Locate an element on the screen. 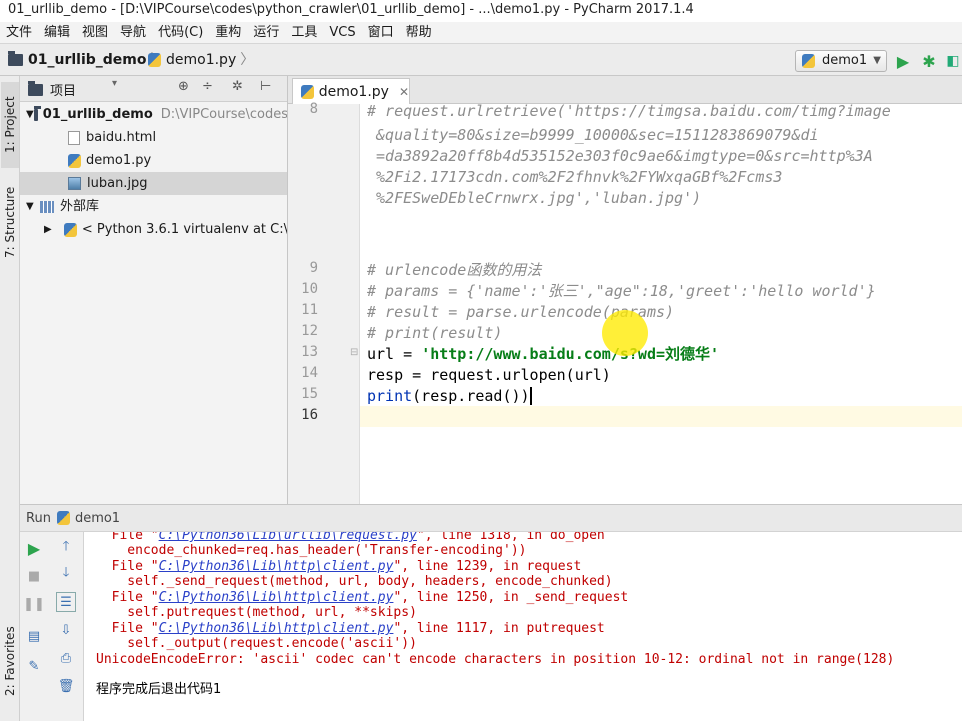 Image resolution: width=962 pixels, height=721 pixels. line-number: 15 is located at coordinates (309, 394).